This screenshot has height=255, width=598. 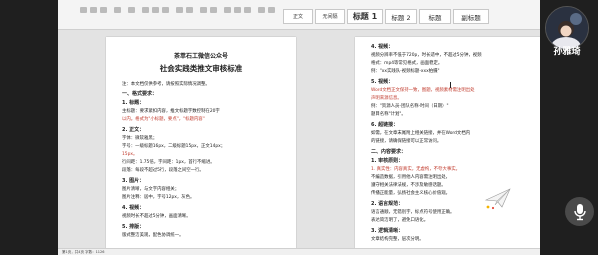 What do you see at coordinates (387, 231) in the screenshot?
I see `page2-text-line: 3. 逻辑清晰：` at bounding box center [387, 231].